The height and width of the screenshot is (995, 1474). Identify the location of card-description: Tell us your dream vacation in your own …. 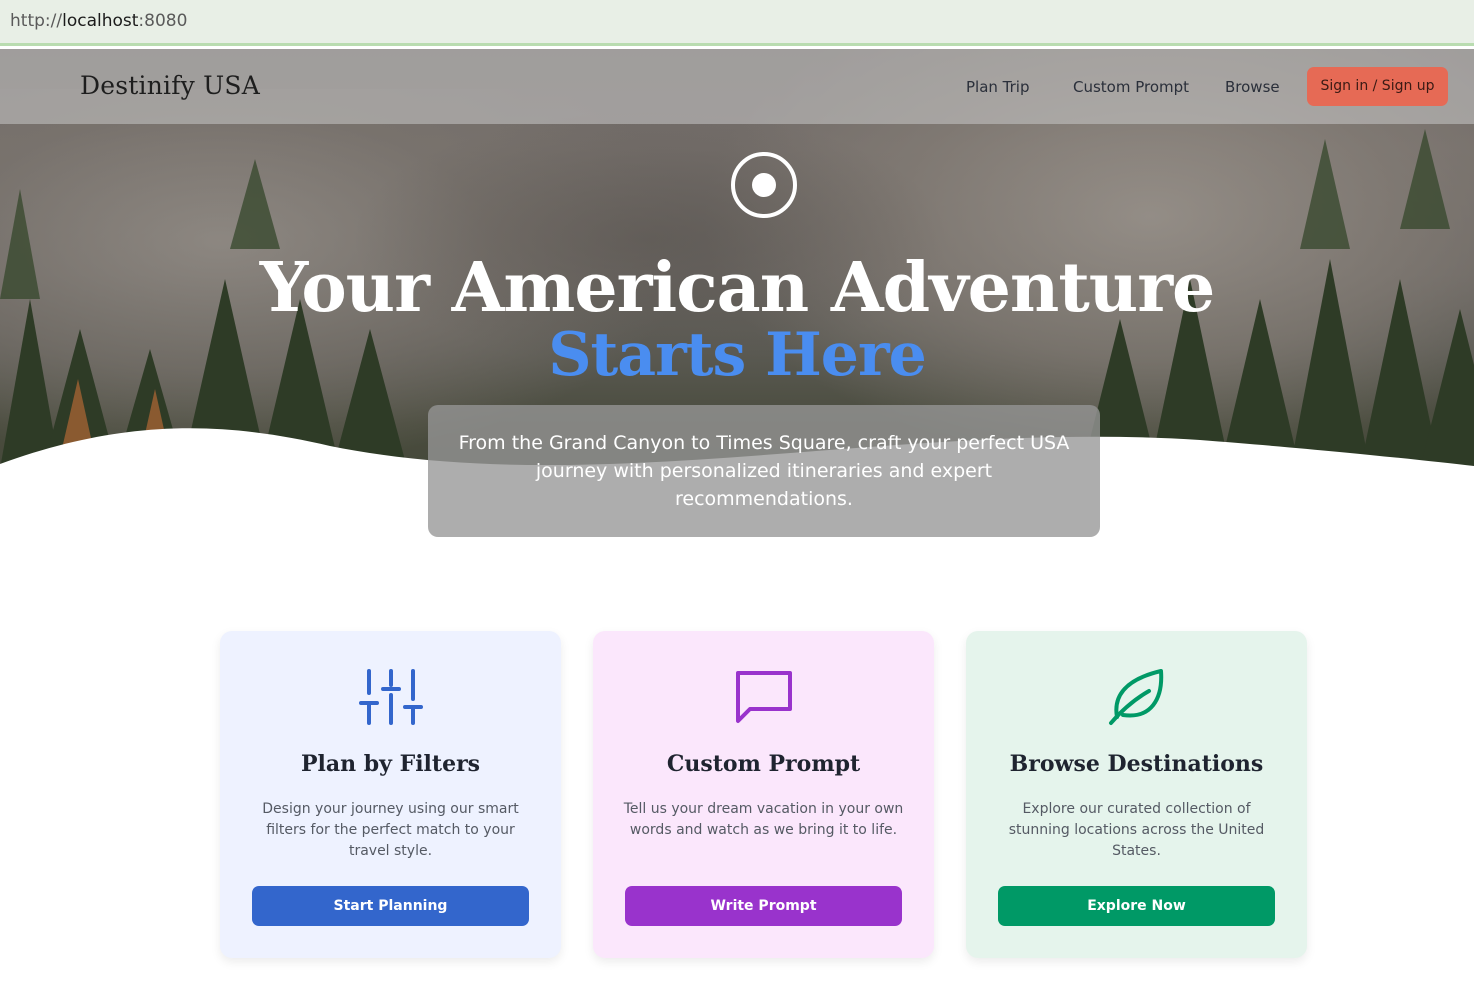
(763, 819).